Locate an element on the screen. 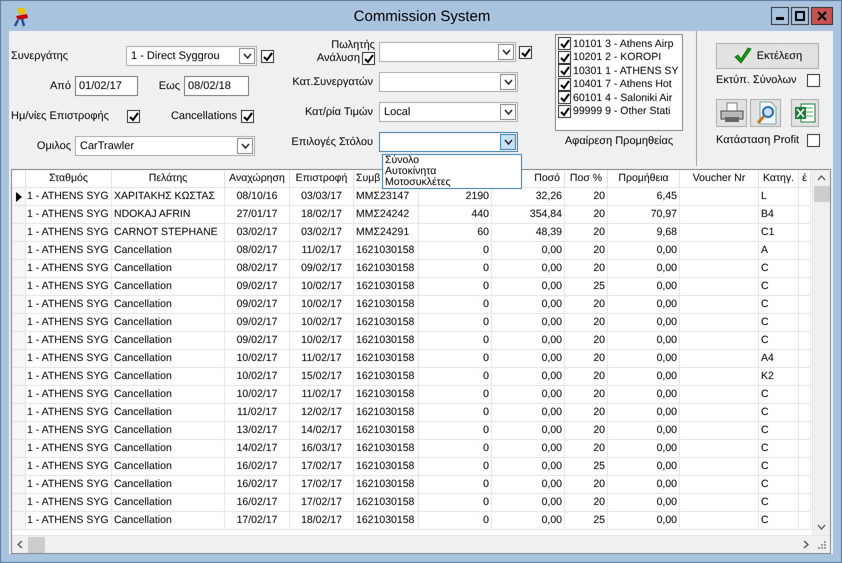 The width and height of the screenshot is (842, 563). vertical-scrollbar is located at coordinates (821, 352).